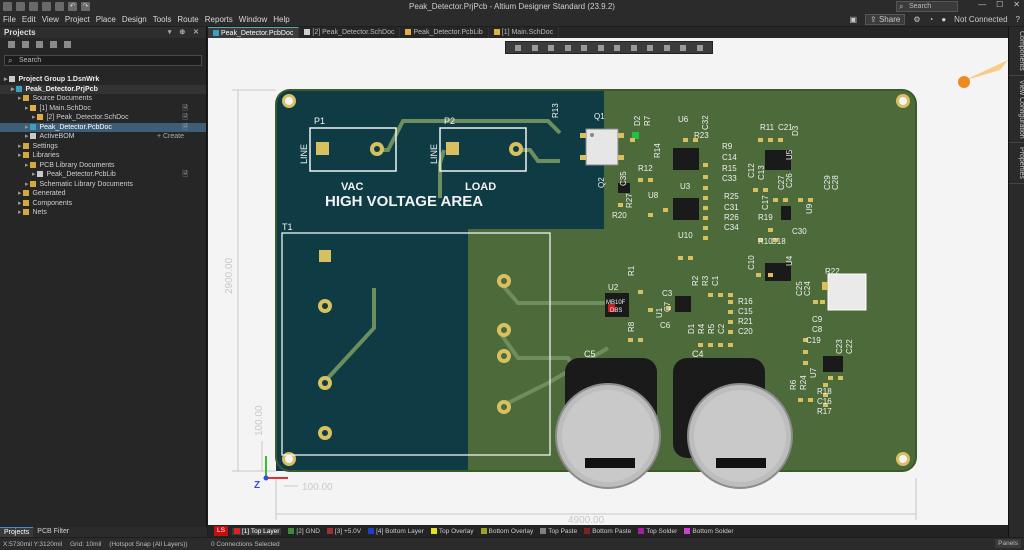 The image size is (1024, 550). I want to click on new-document-icon, so click(11, 44).